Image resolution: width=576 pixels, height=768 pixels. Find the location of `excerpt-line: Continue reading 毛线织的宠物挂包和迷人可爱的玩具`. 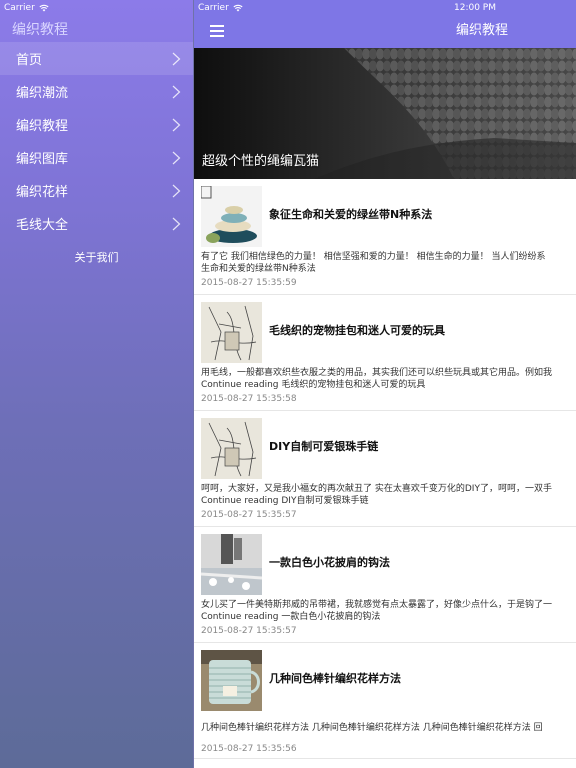

excerpt-line: Continue reading 毛线织的宠物挂包和迷人可爱的玩具 is located at coordinates (313, 385).